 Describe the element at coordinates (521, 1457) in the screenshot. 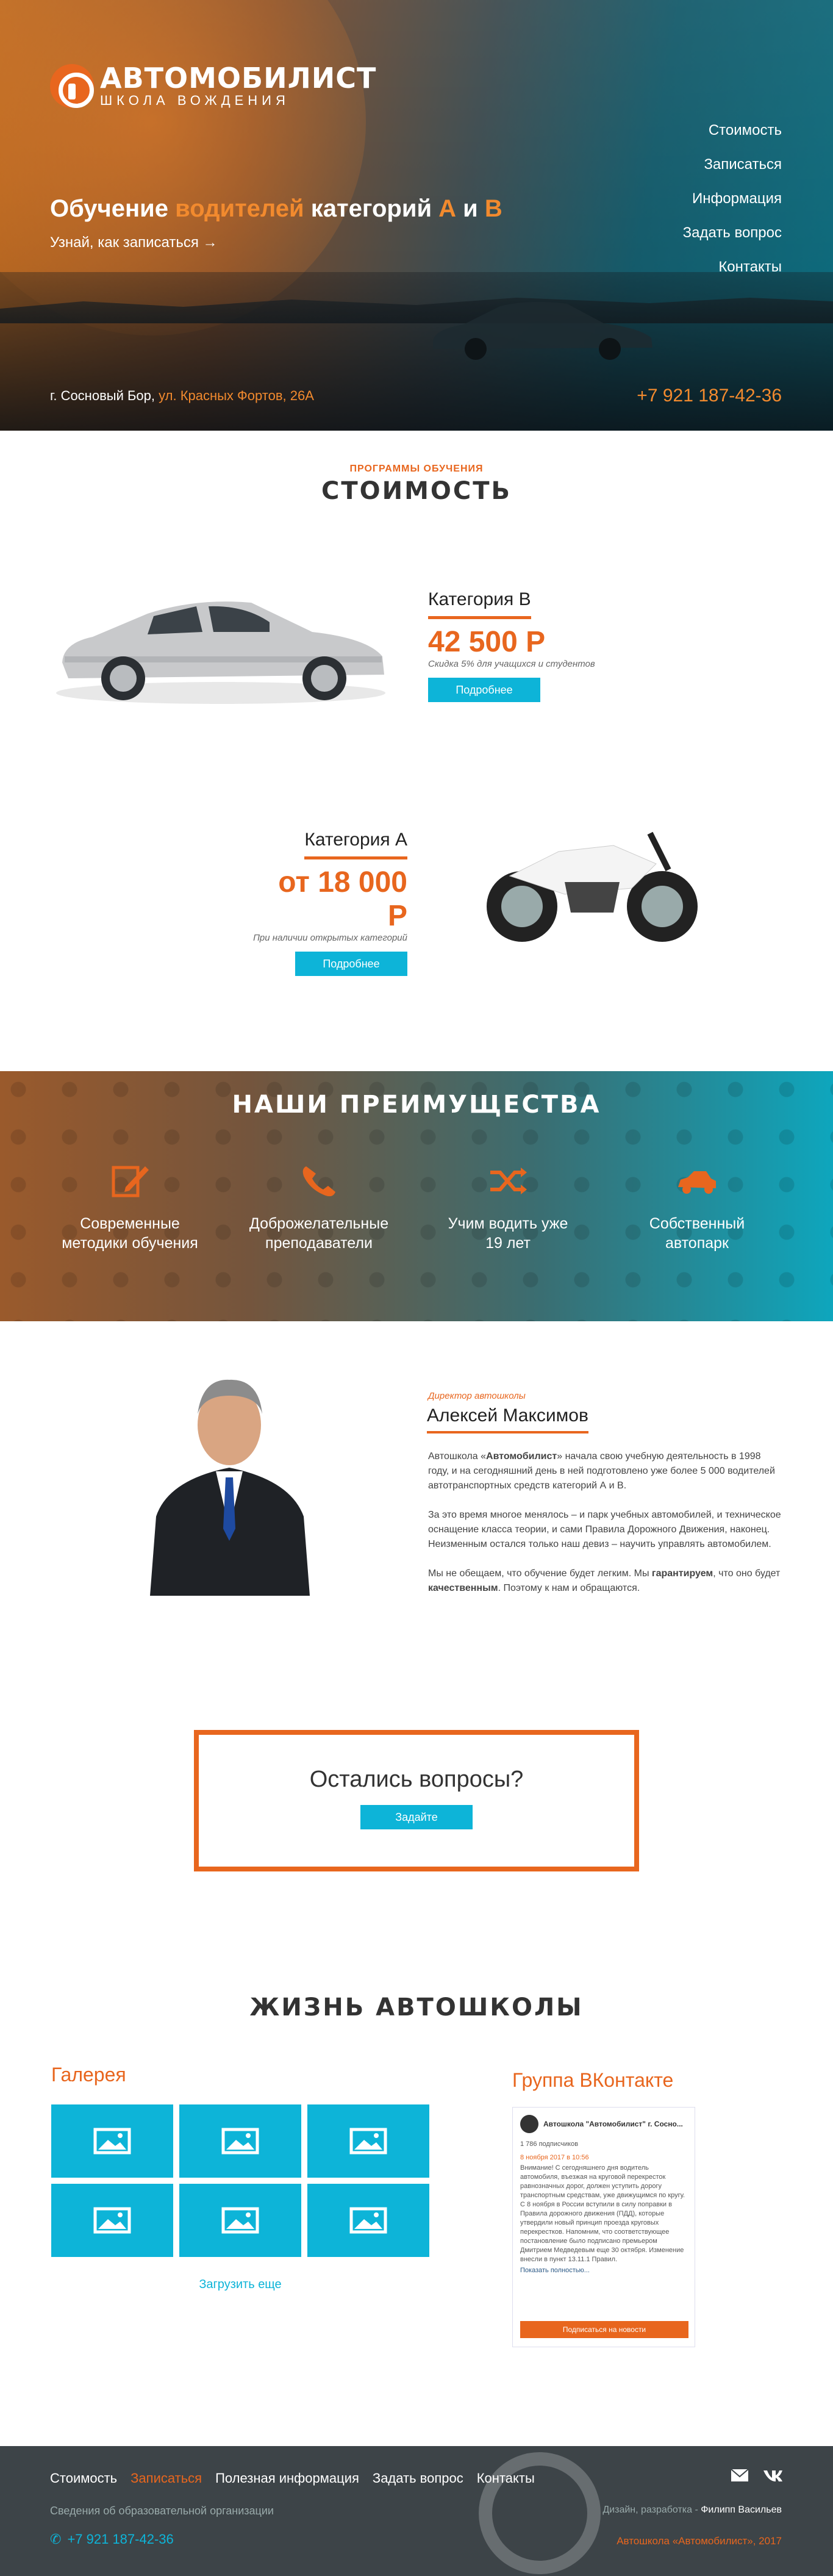

I see `text-strong: Автомобилист` at that location.